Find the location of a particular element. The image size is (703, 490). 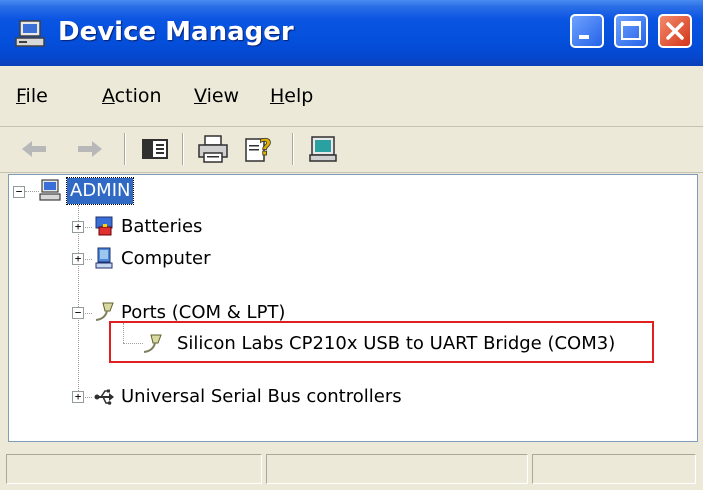

minimize-button is located at coordinates (587, 31).